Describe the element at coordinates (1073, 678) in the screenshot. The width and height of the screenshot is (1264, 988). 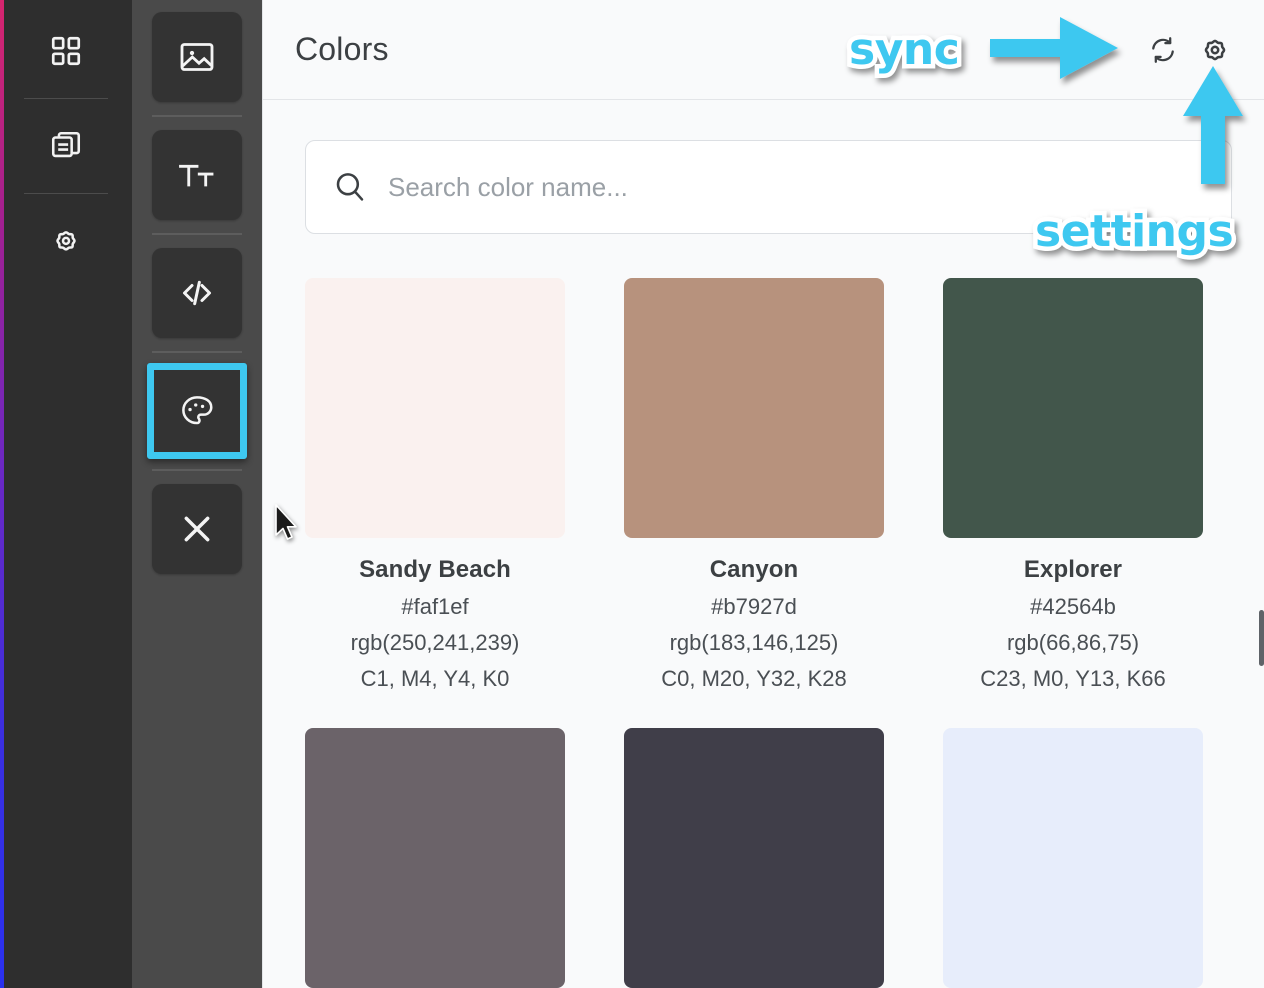
I see `color-cmyk: C23, M0, Y13, K66` at that location.